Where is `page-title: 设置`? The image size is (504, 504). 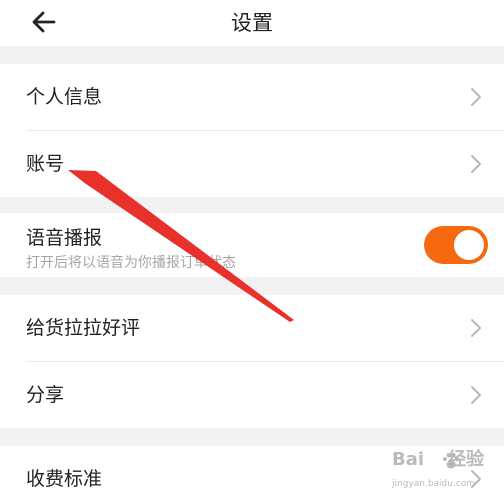 page-title: 设置 is located at coordinates (252, 23).